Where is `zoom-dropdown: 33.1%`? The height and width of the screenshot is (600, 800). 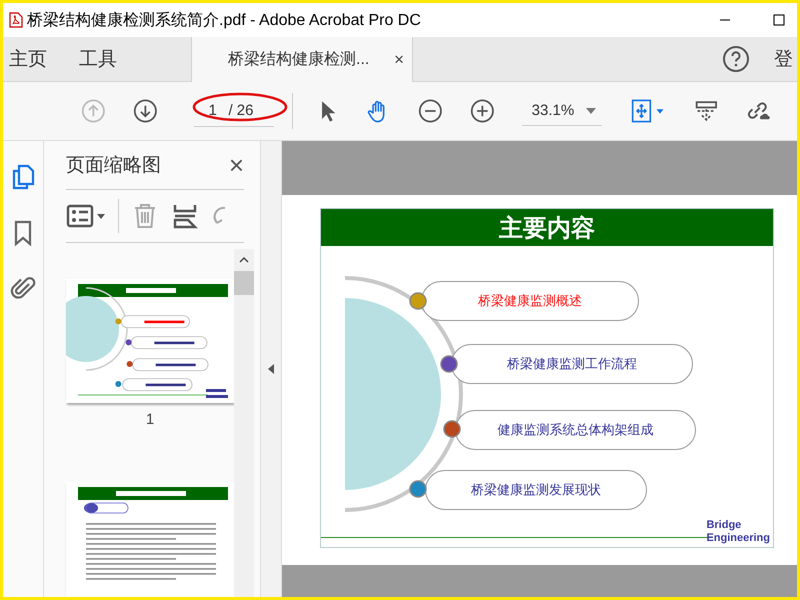
zoom-dropdown: 33.1% is located at coordinates (562, 111).